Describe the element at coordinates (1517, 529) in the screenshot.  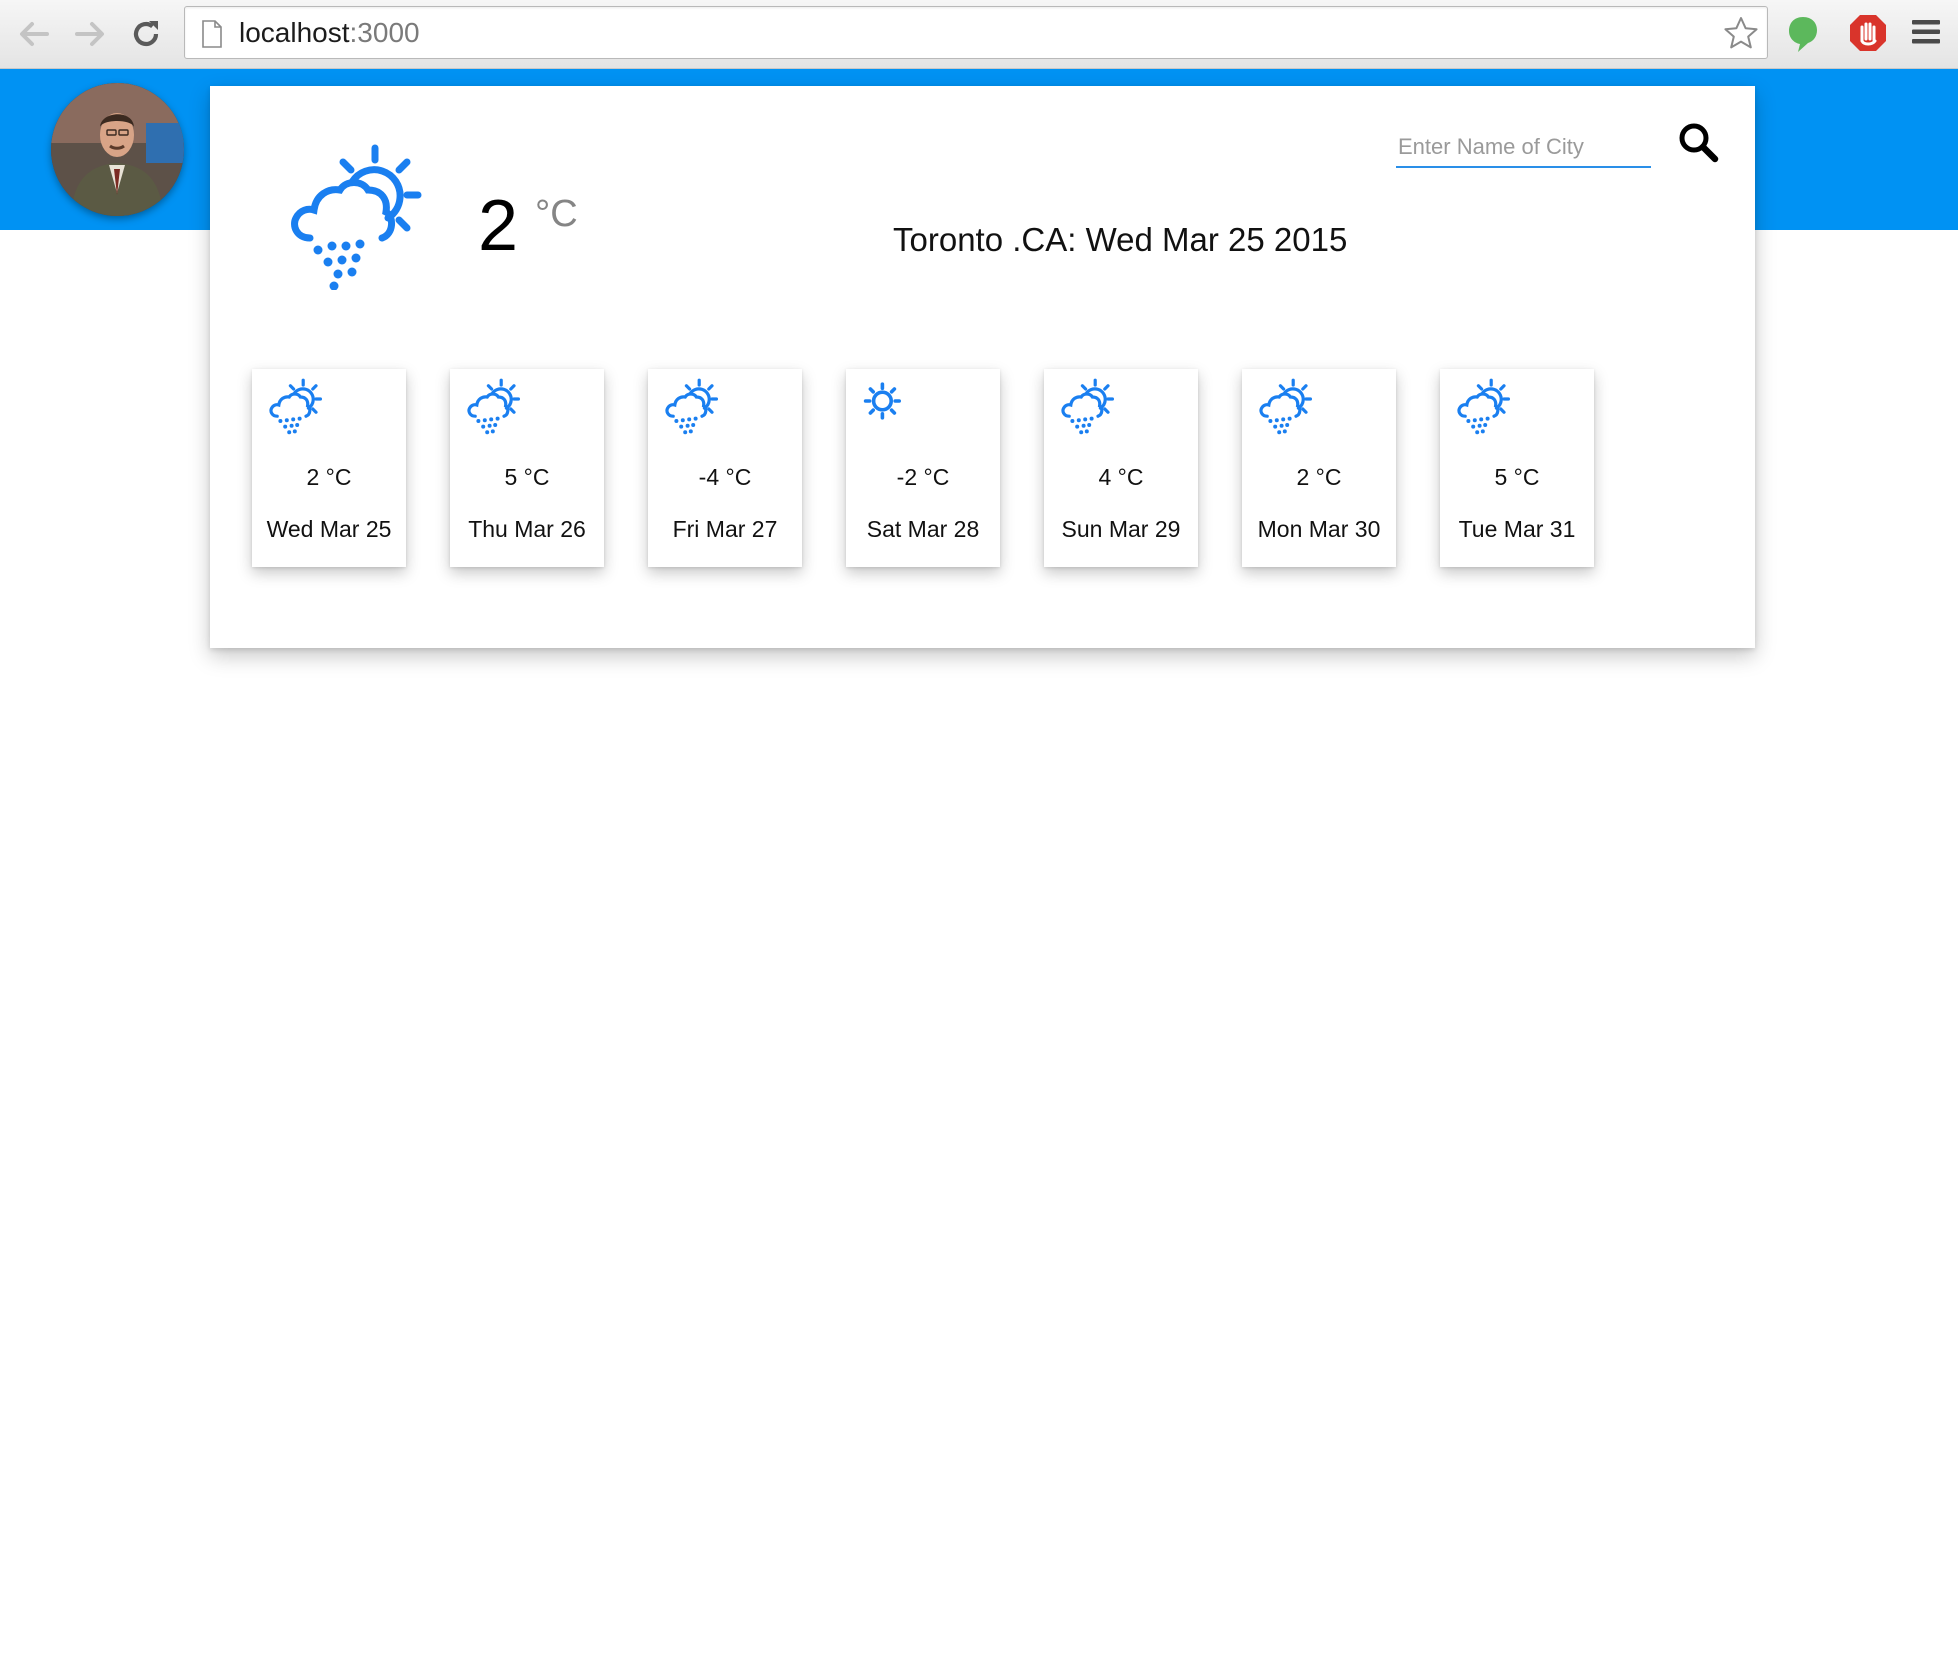
I see `forecast-date: Tue Mar 31` at that location.